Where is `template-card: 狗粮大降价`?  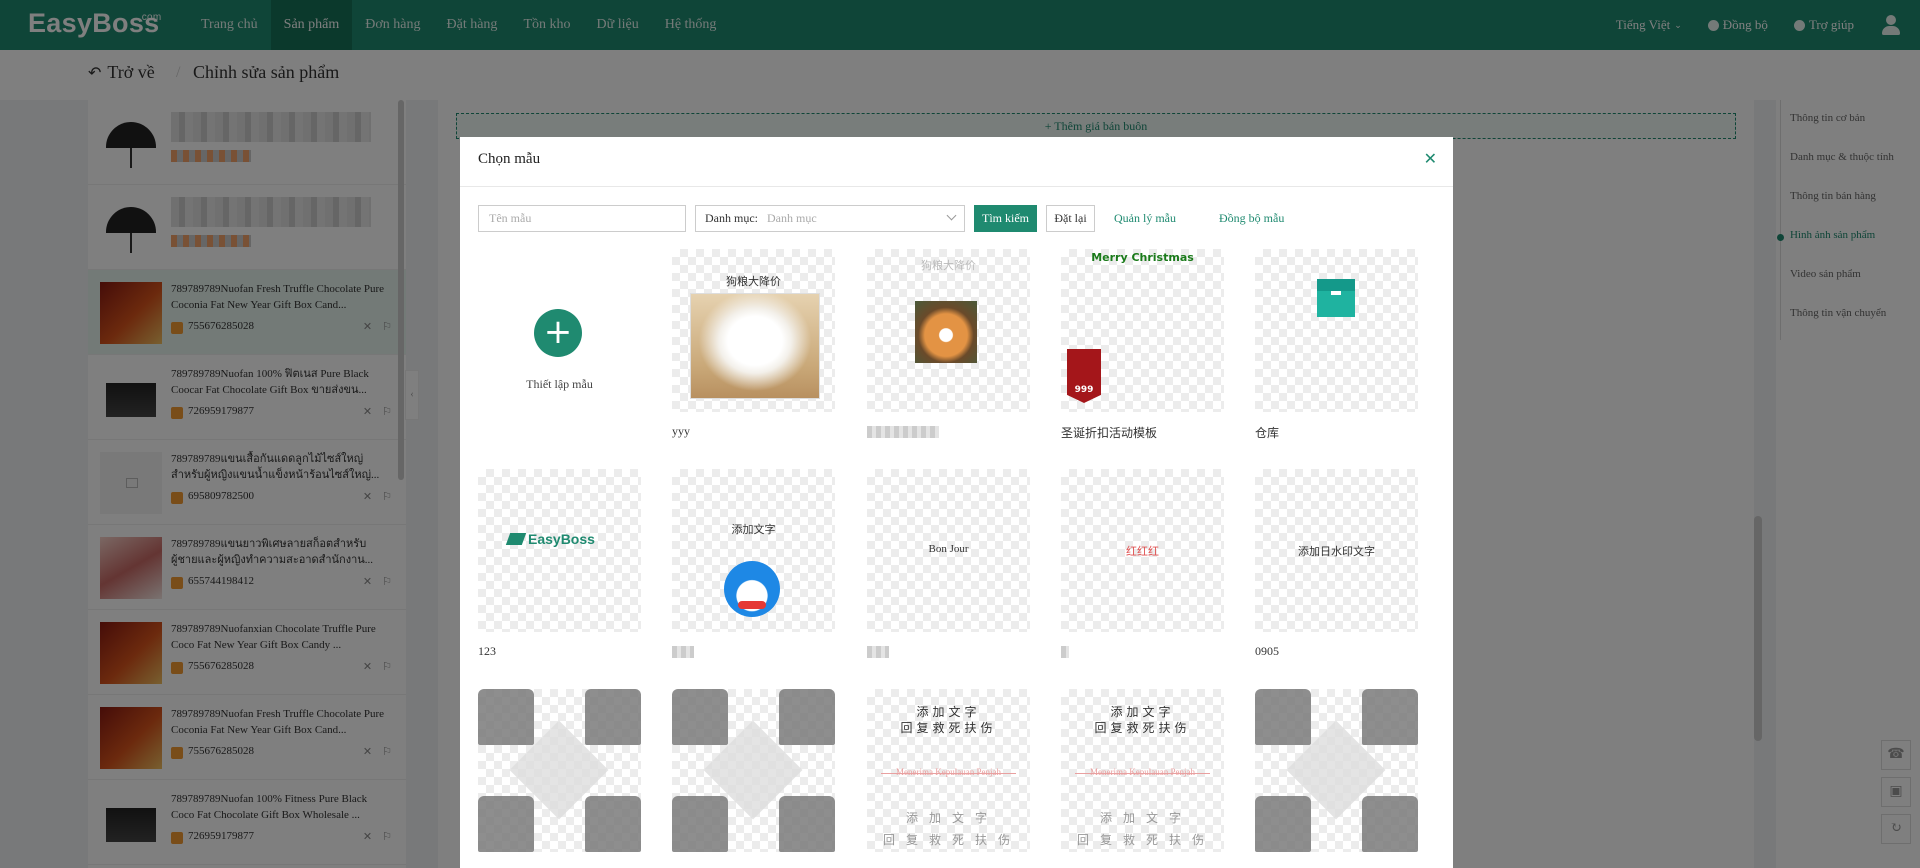
template-card: 狗粮大降价 is located at coordinates (948, 343).